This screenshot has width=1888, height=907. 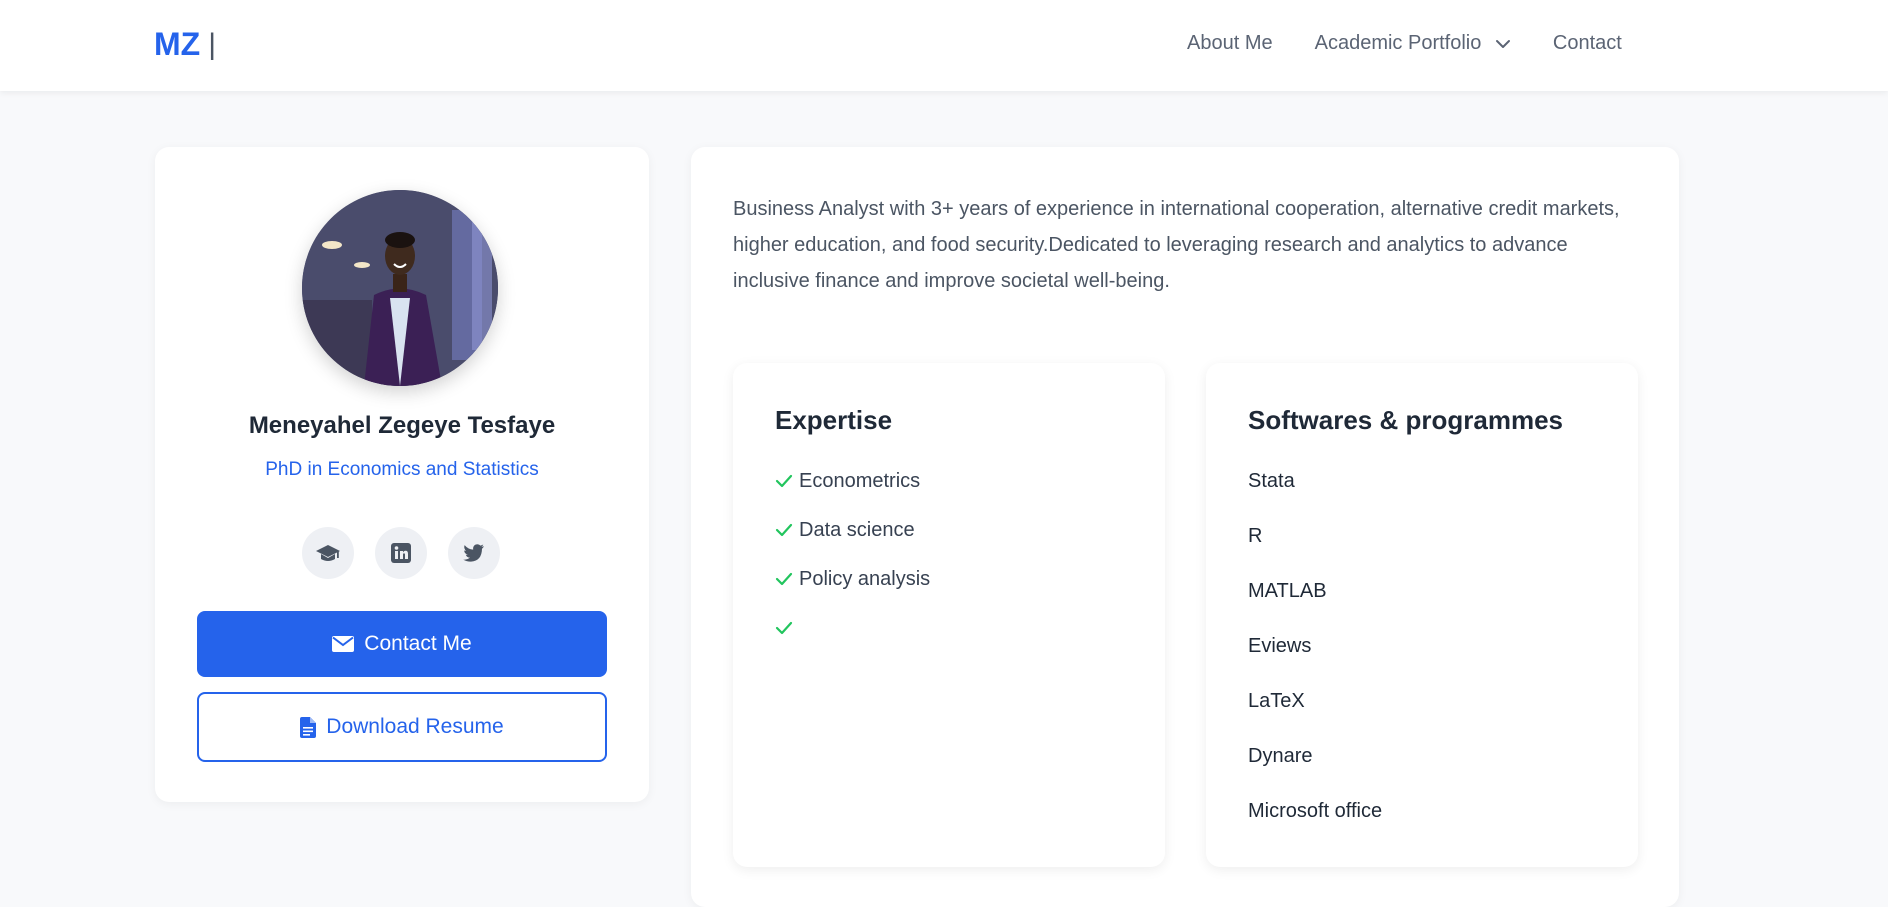 I want to click on brand-logo: MZ |, so click(x=185, y=44).